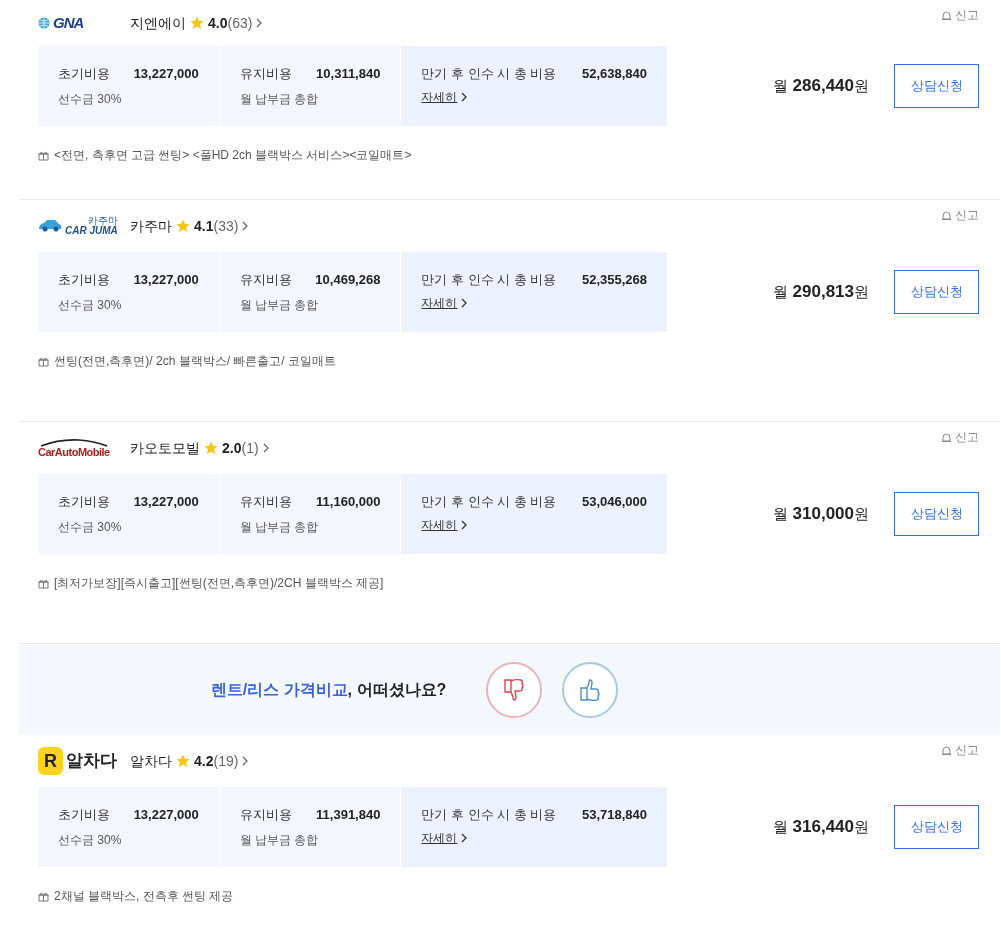 This screenshot has height=943, width=1001. Describe the element at coordinates (233, 155) in the screenshot. I see `benefits-text: <전면, 측후면 고급 썬팅> <풀HD 2ch 블랙박스 서비스><코일매트>` at that location.